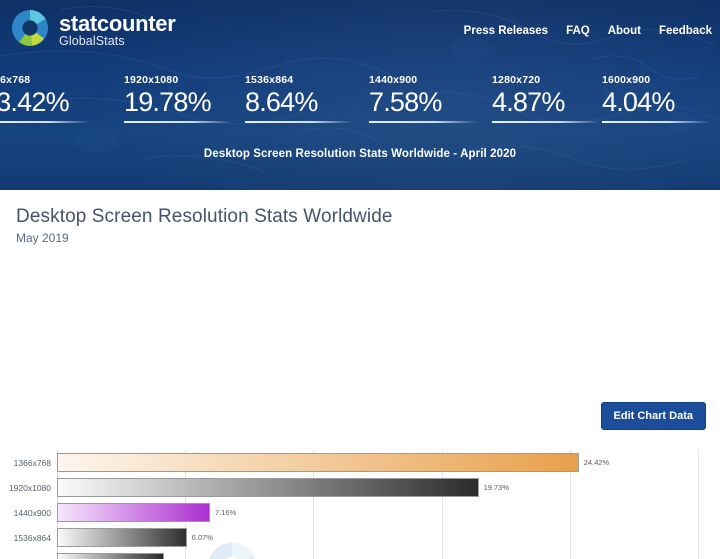  What do you see at coordinates (168, 102) in the screenshot?
I see `stat-value: 19.78%` at bounding box center [168, 102].